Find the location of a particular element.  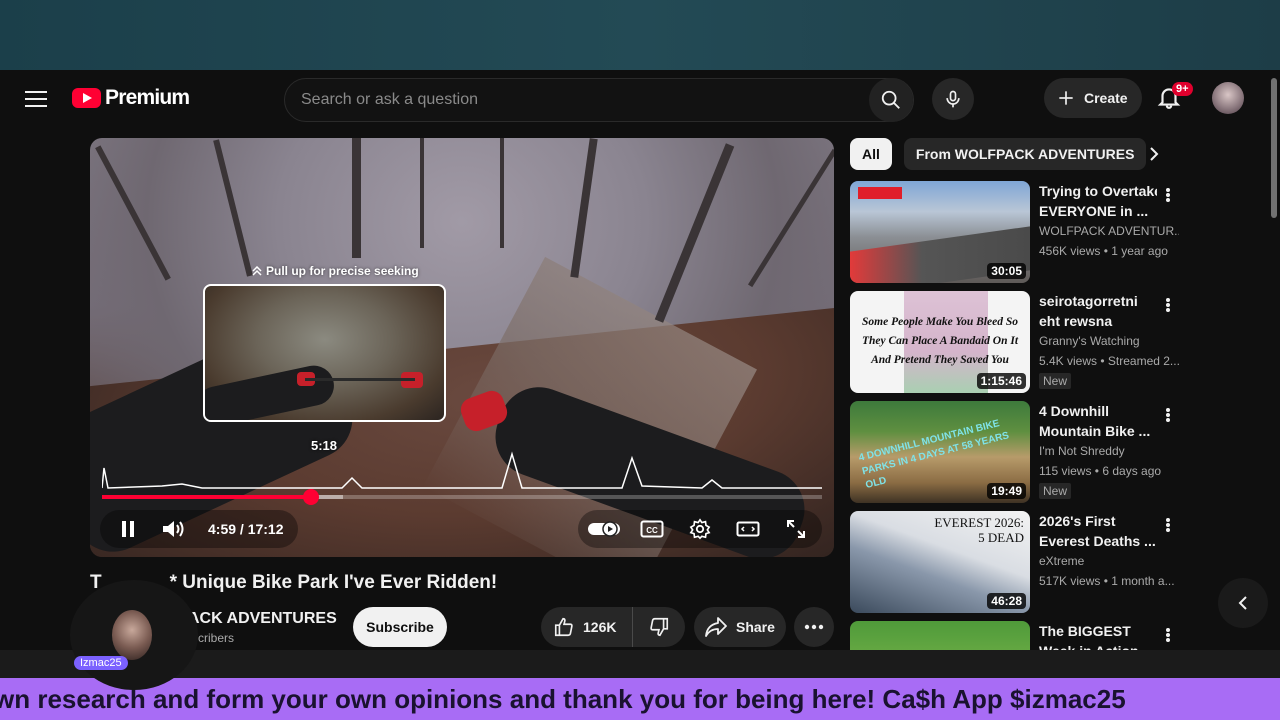

svg-text: CC is located at coordinates (652, 530).